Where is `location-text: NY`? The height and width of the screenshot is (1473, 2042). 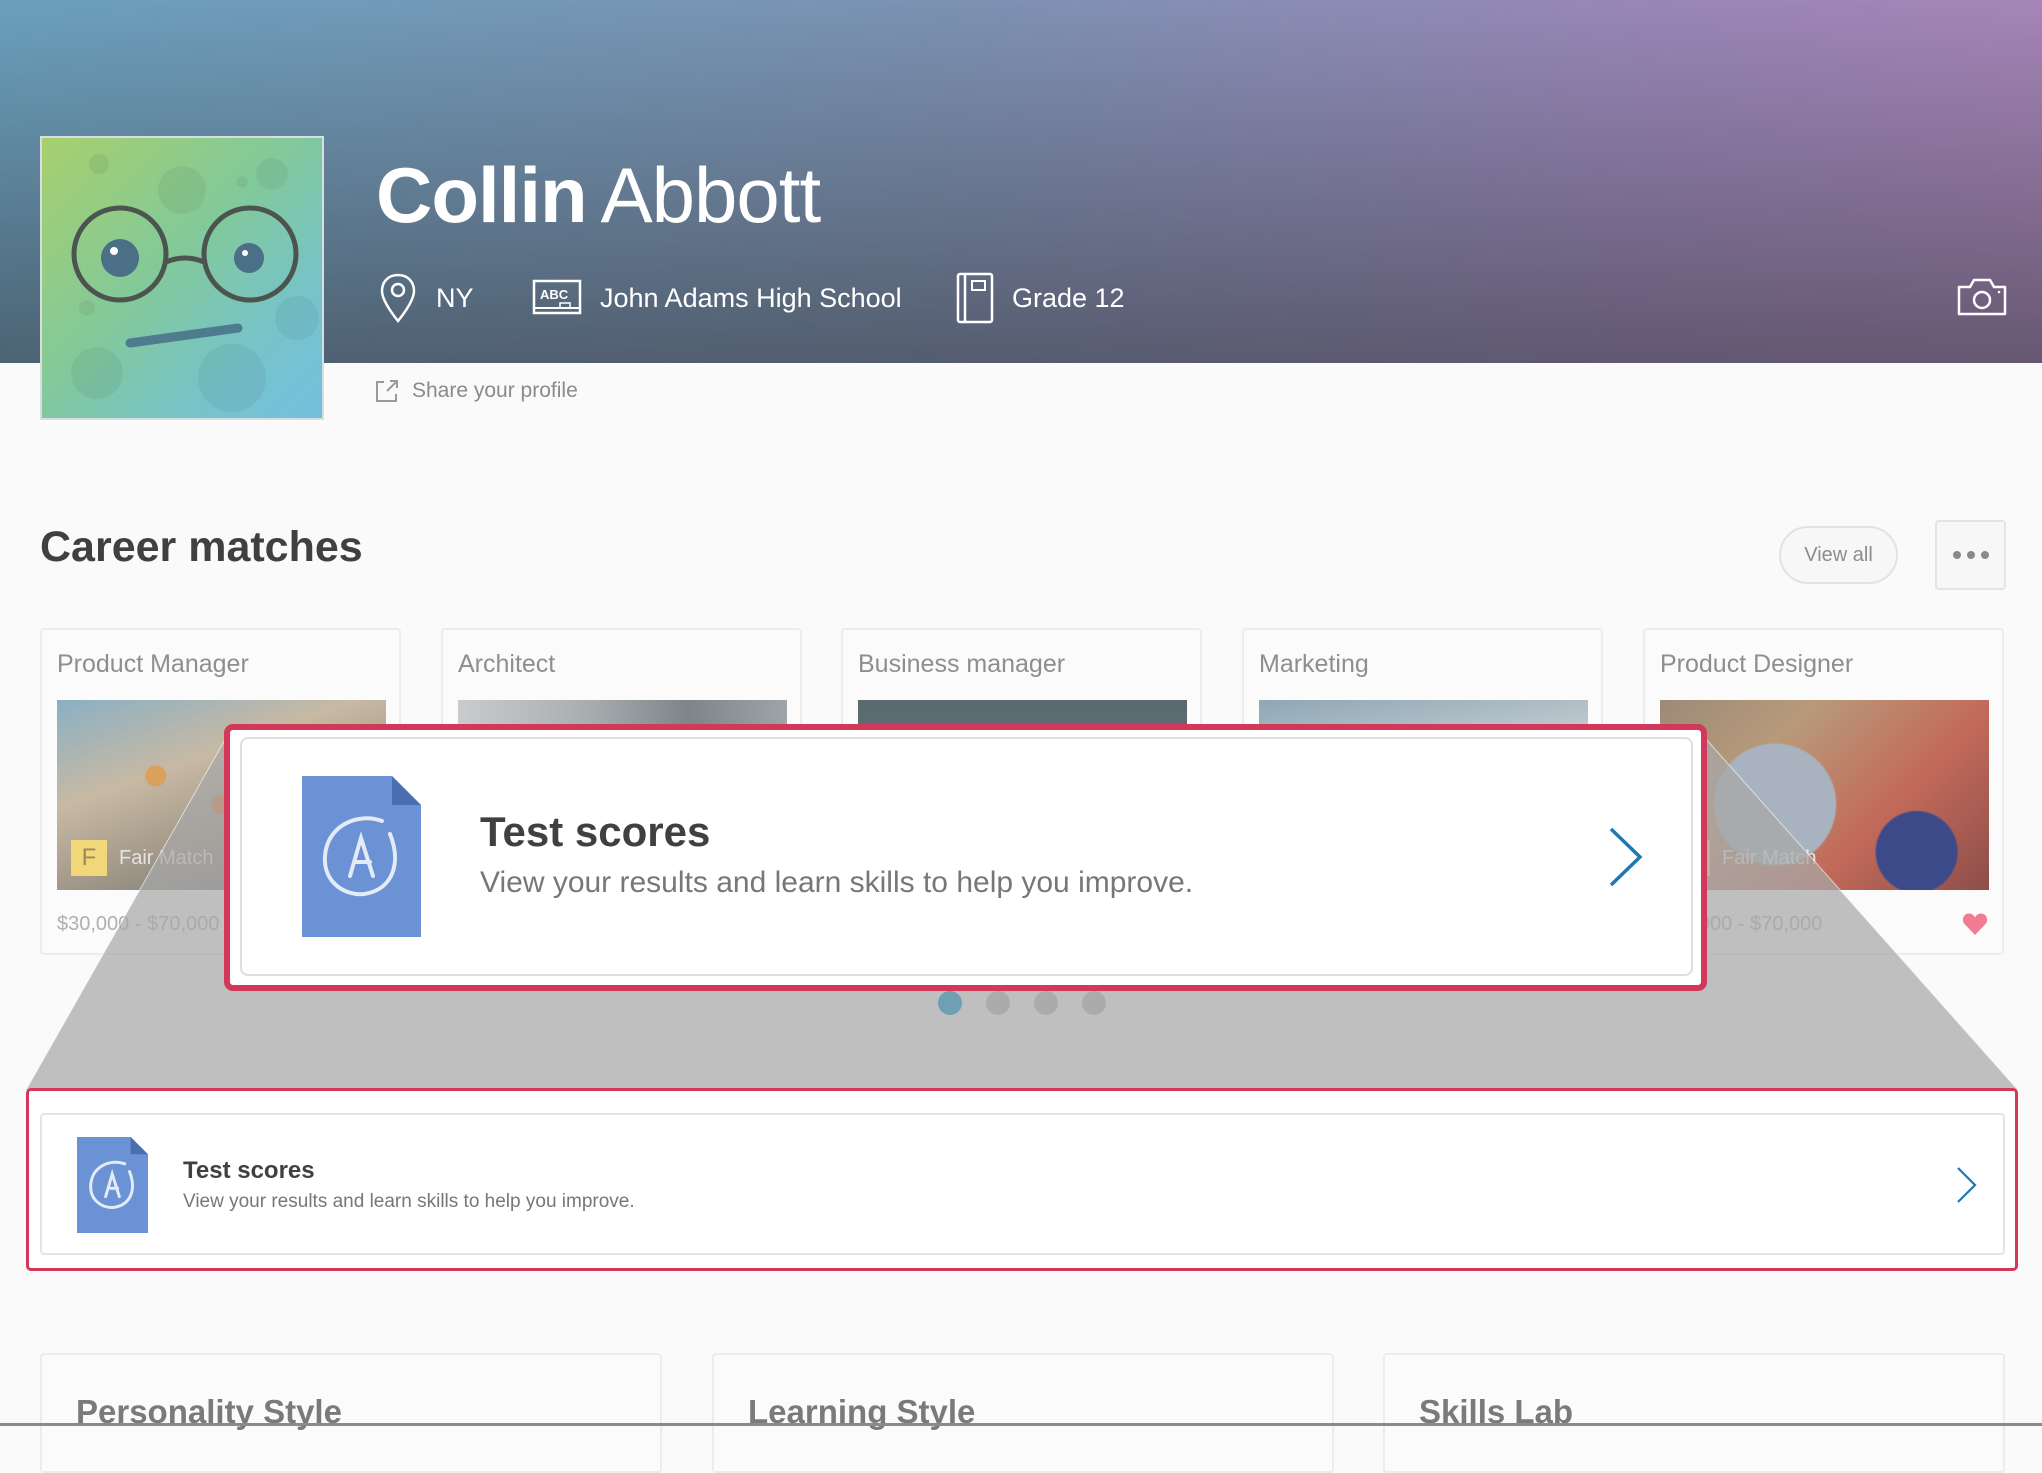 location-text: NY is located at coordinates (455, 297).